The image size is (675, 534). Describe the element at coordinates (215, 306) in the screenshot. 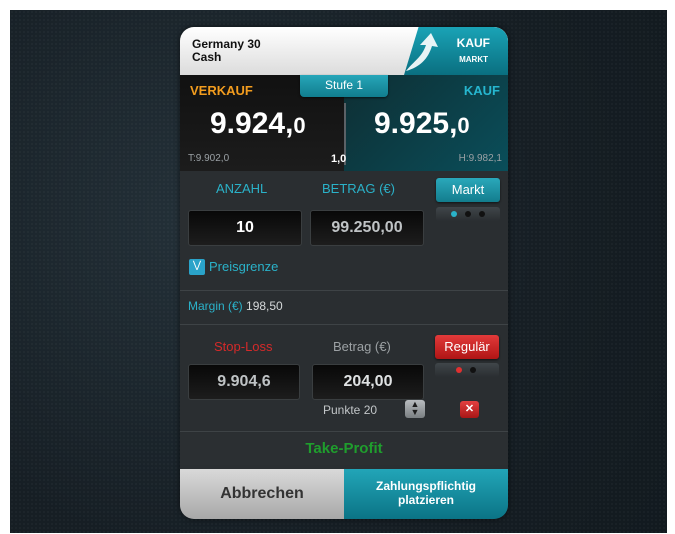

I see `margin-label: Margin (€)` at that location.